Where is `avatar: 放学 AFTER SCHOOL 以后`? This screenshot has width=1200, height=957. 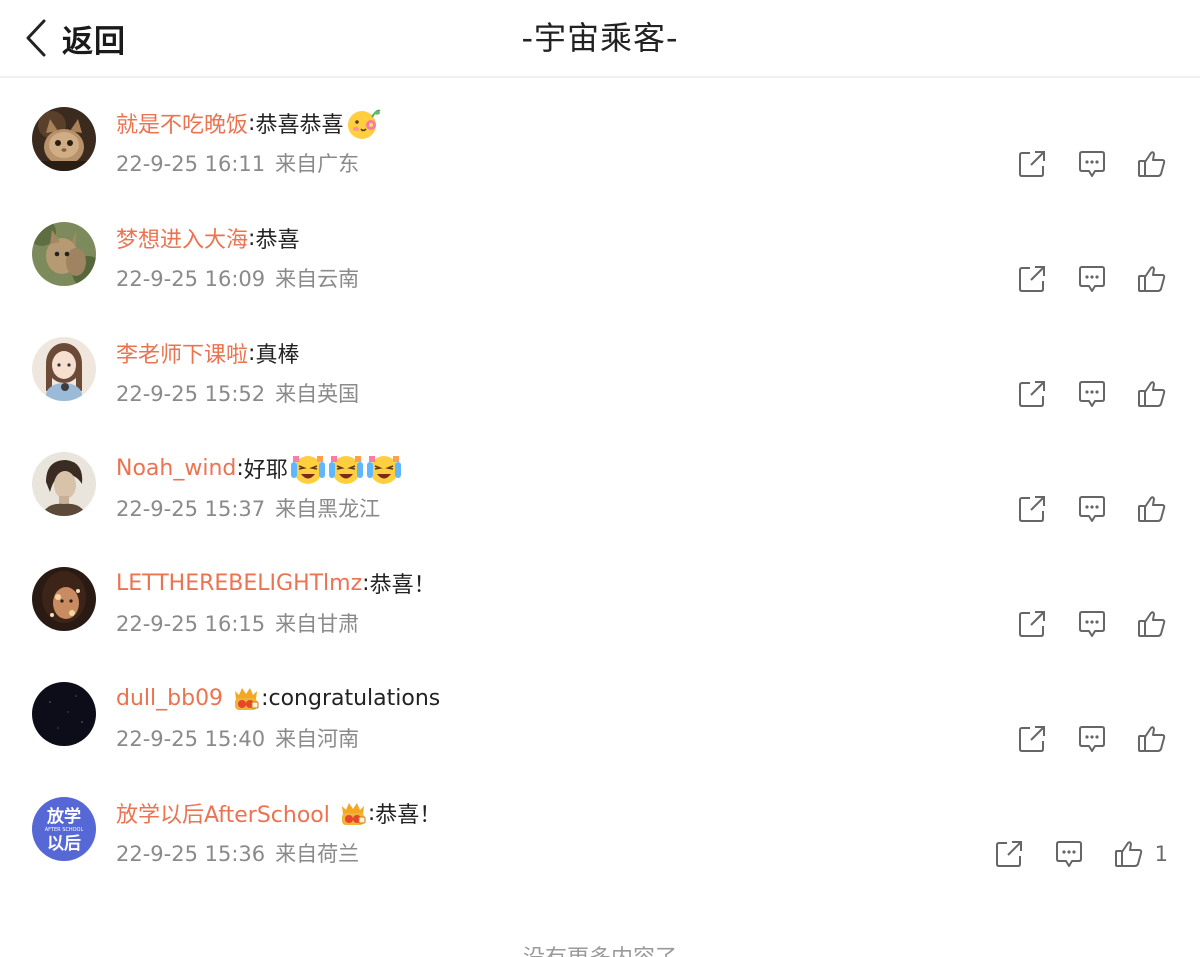
avatar: 放学 AFTER SCHOOL 以后 is located at coordinates (64, 829).